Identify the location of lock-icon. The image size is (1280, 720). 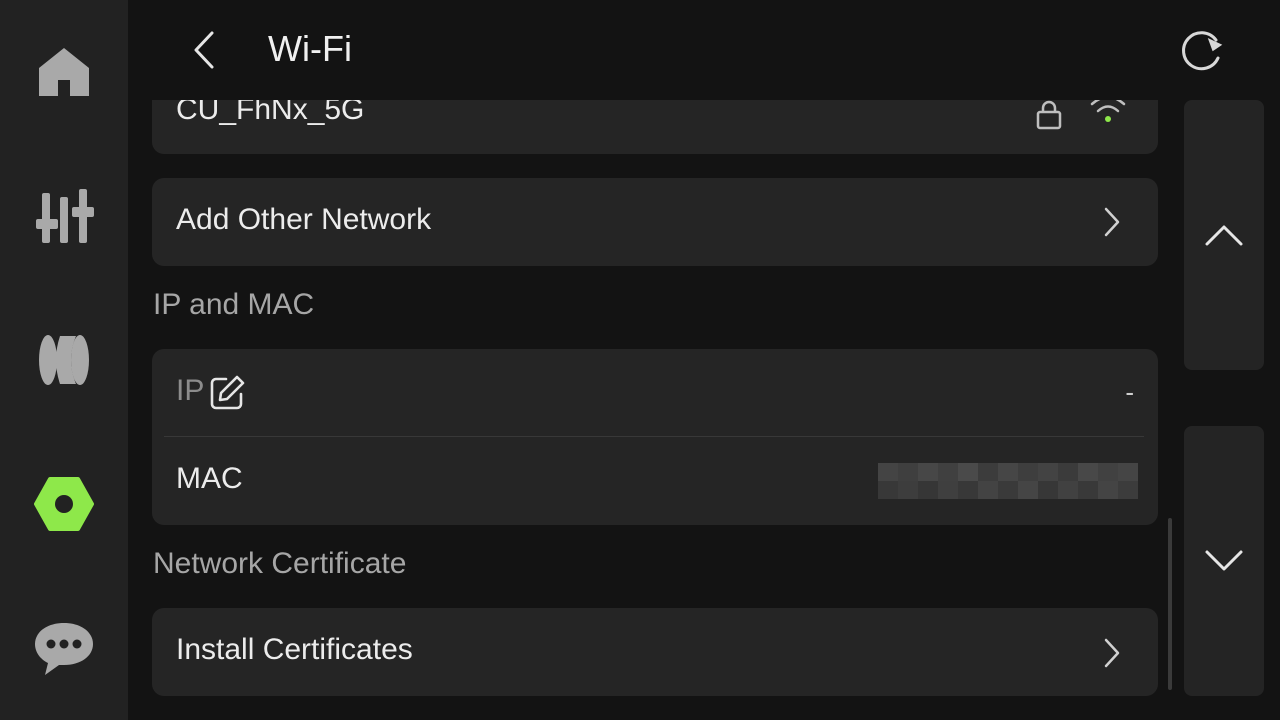
(1049, 115).